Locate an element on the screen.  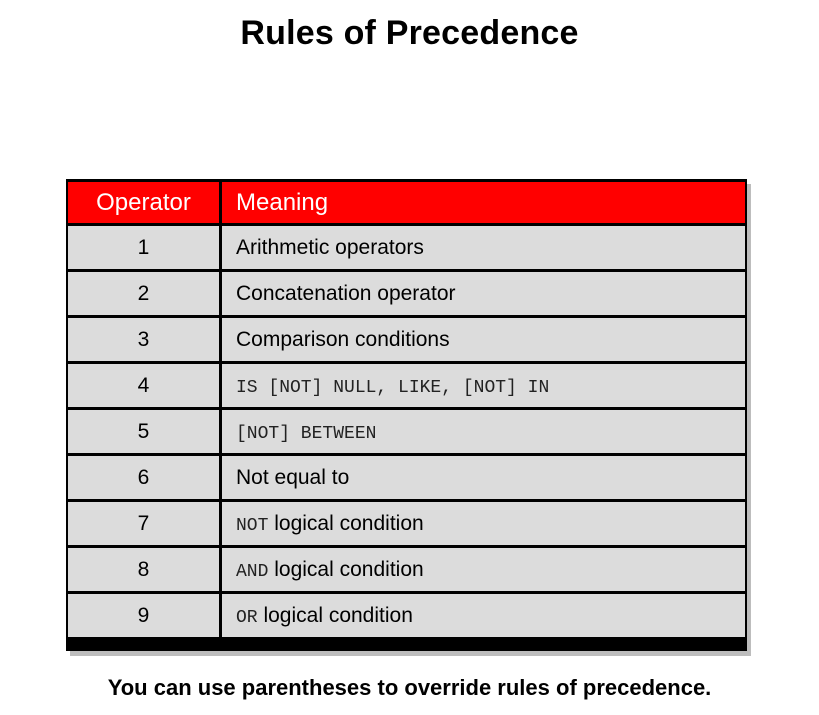
table-row: 3 Comparison conditions is located at coordinates (406, 339).